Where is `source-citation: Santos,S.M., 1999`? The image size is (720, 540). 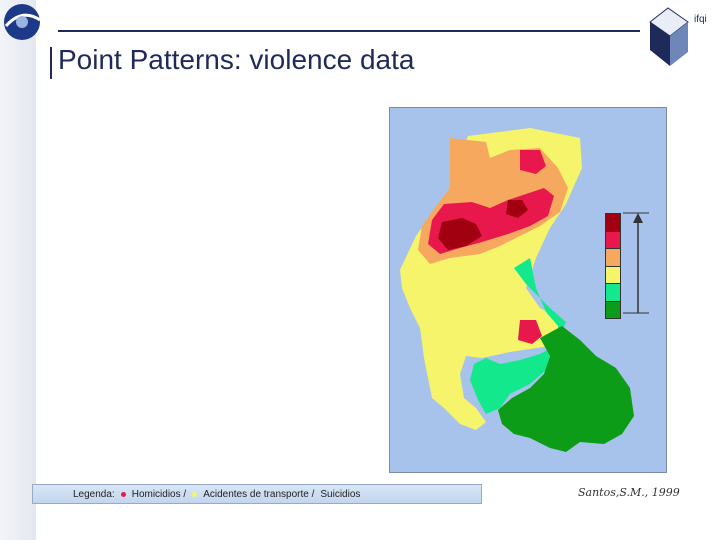
source-citation: Santos,S.M., 1999 is located at coordinates (629, 492).